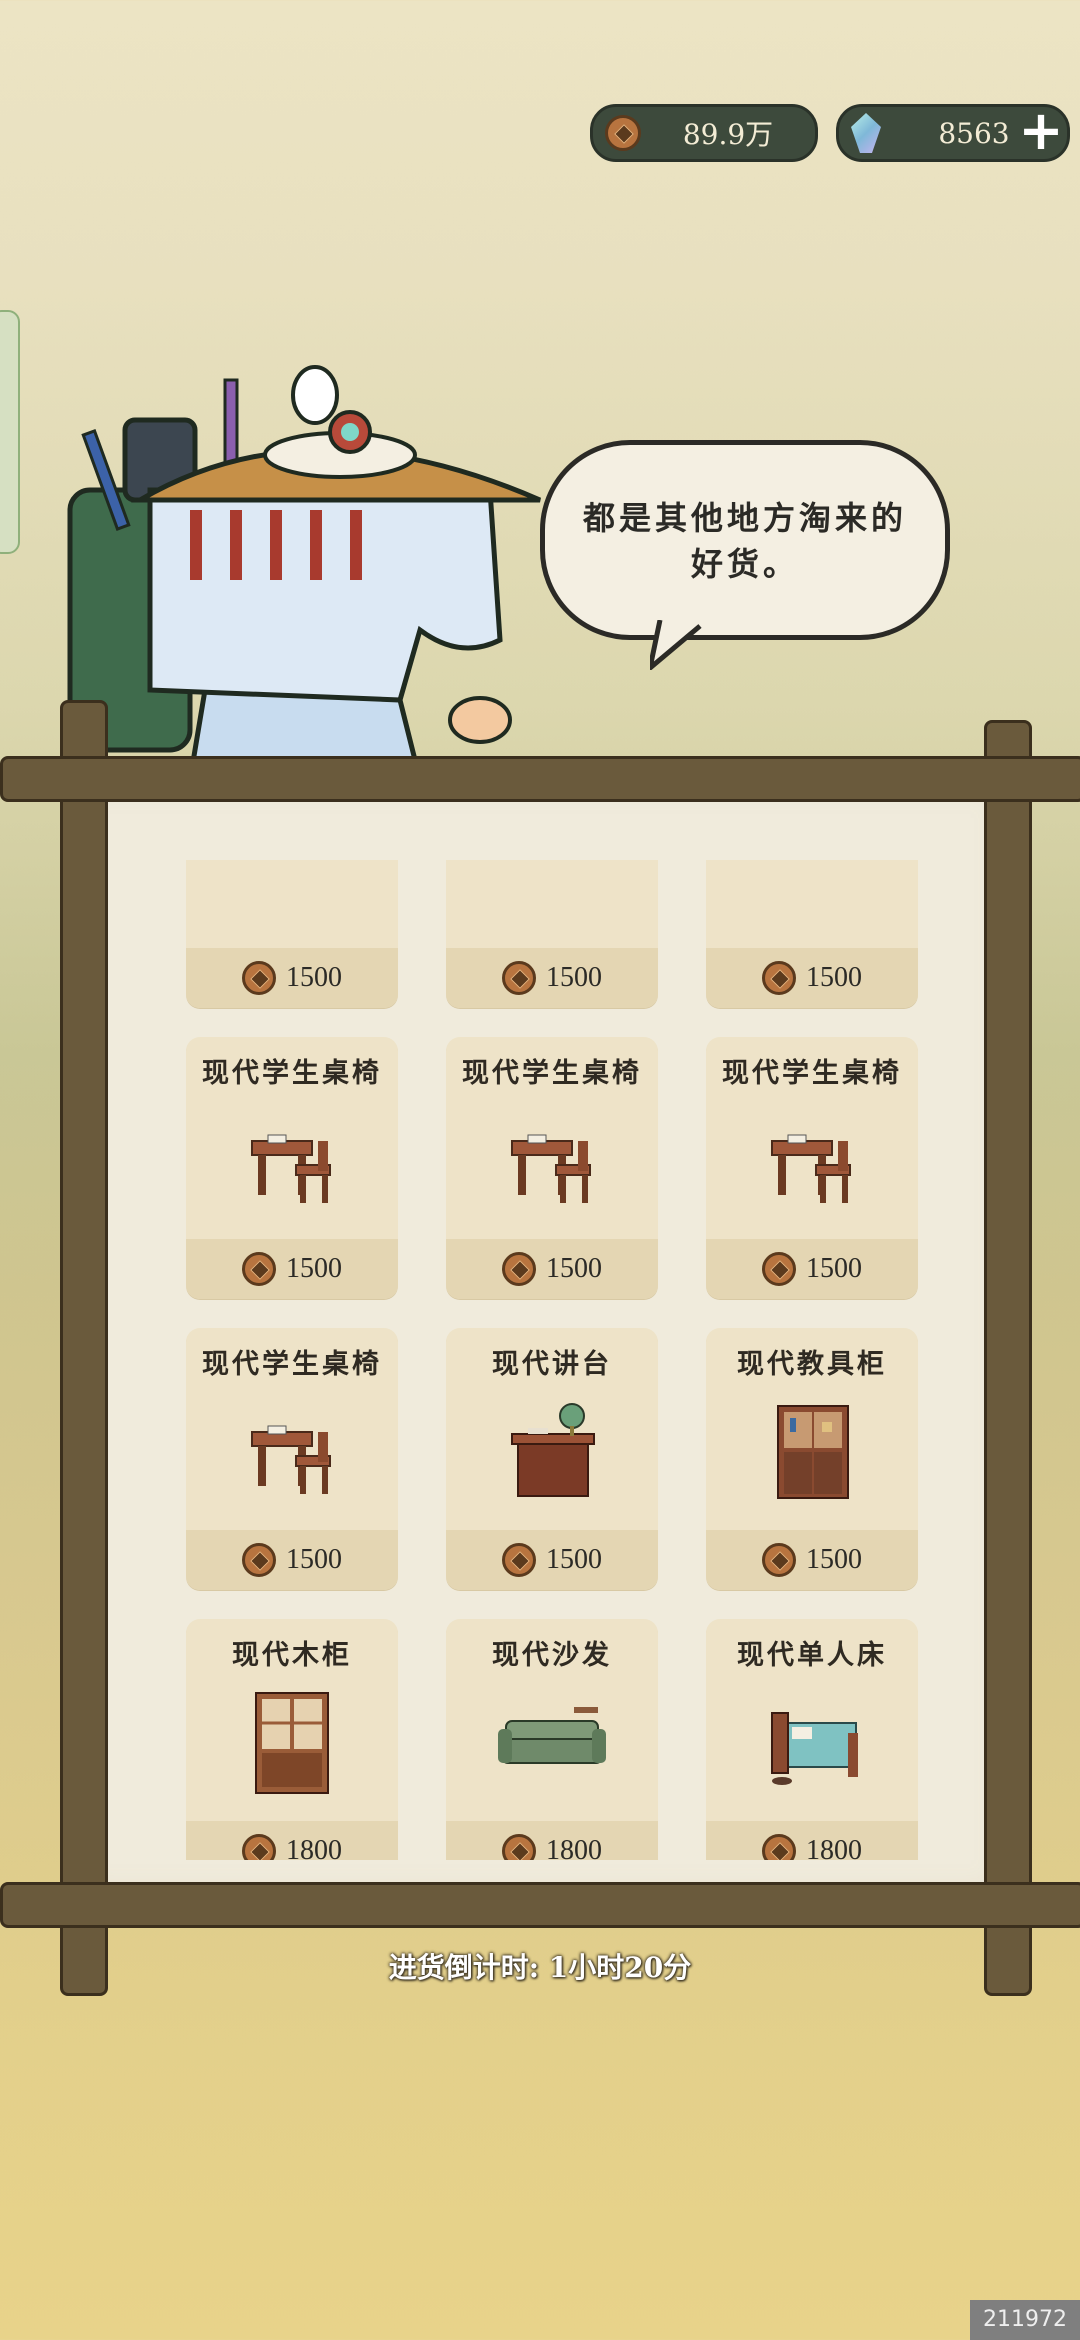 This screenshot has width=1080, height=2340. Describe the element at coordinates (814, 1748) in the screenshot. I see `bed-icon` at that location.